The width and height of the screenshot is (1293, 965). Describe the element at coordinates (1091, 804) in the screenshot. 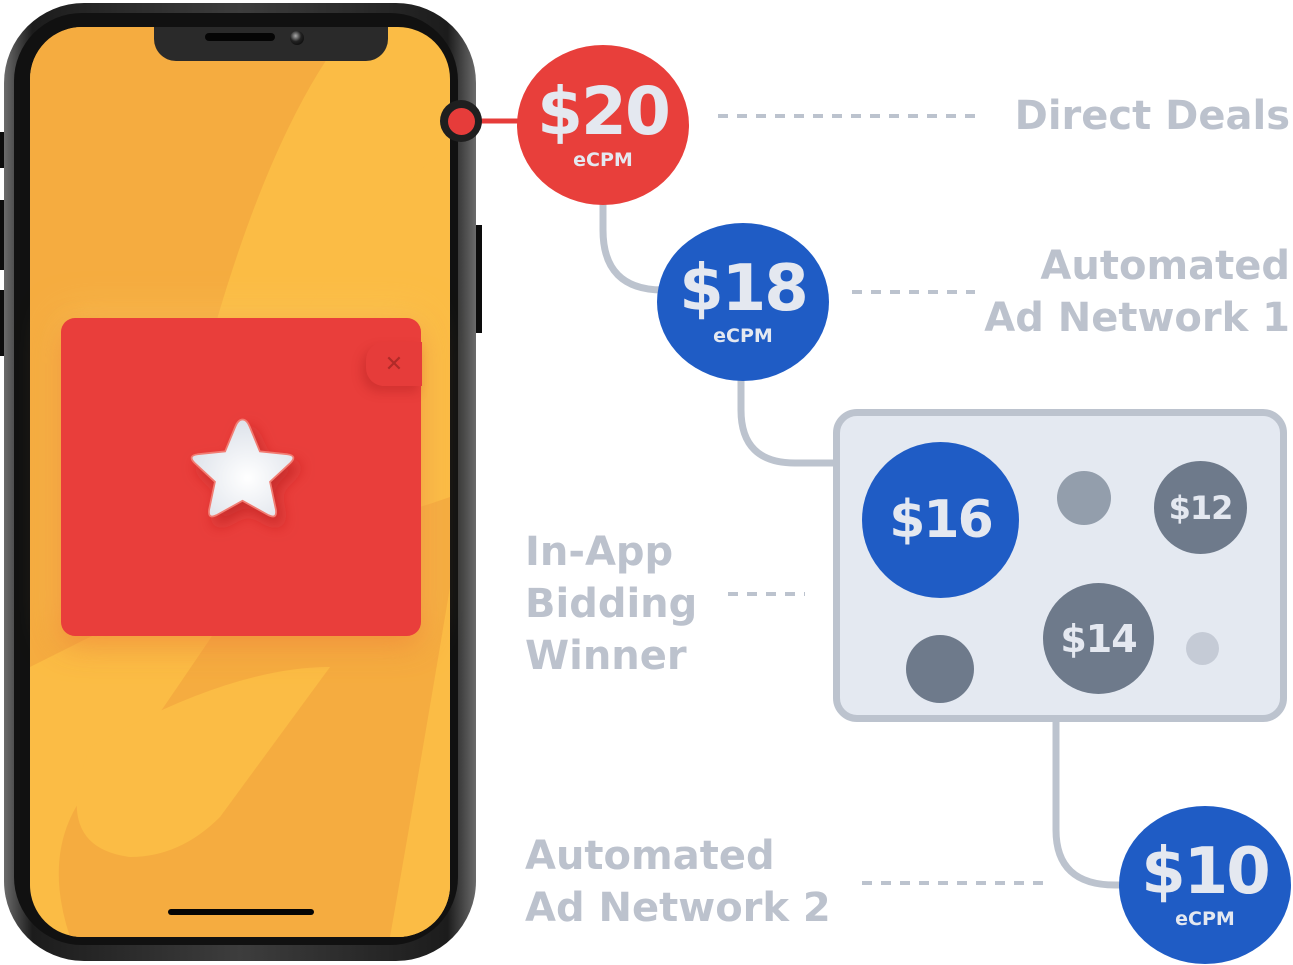

I see `connector-bidding-to-an2` at that location.